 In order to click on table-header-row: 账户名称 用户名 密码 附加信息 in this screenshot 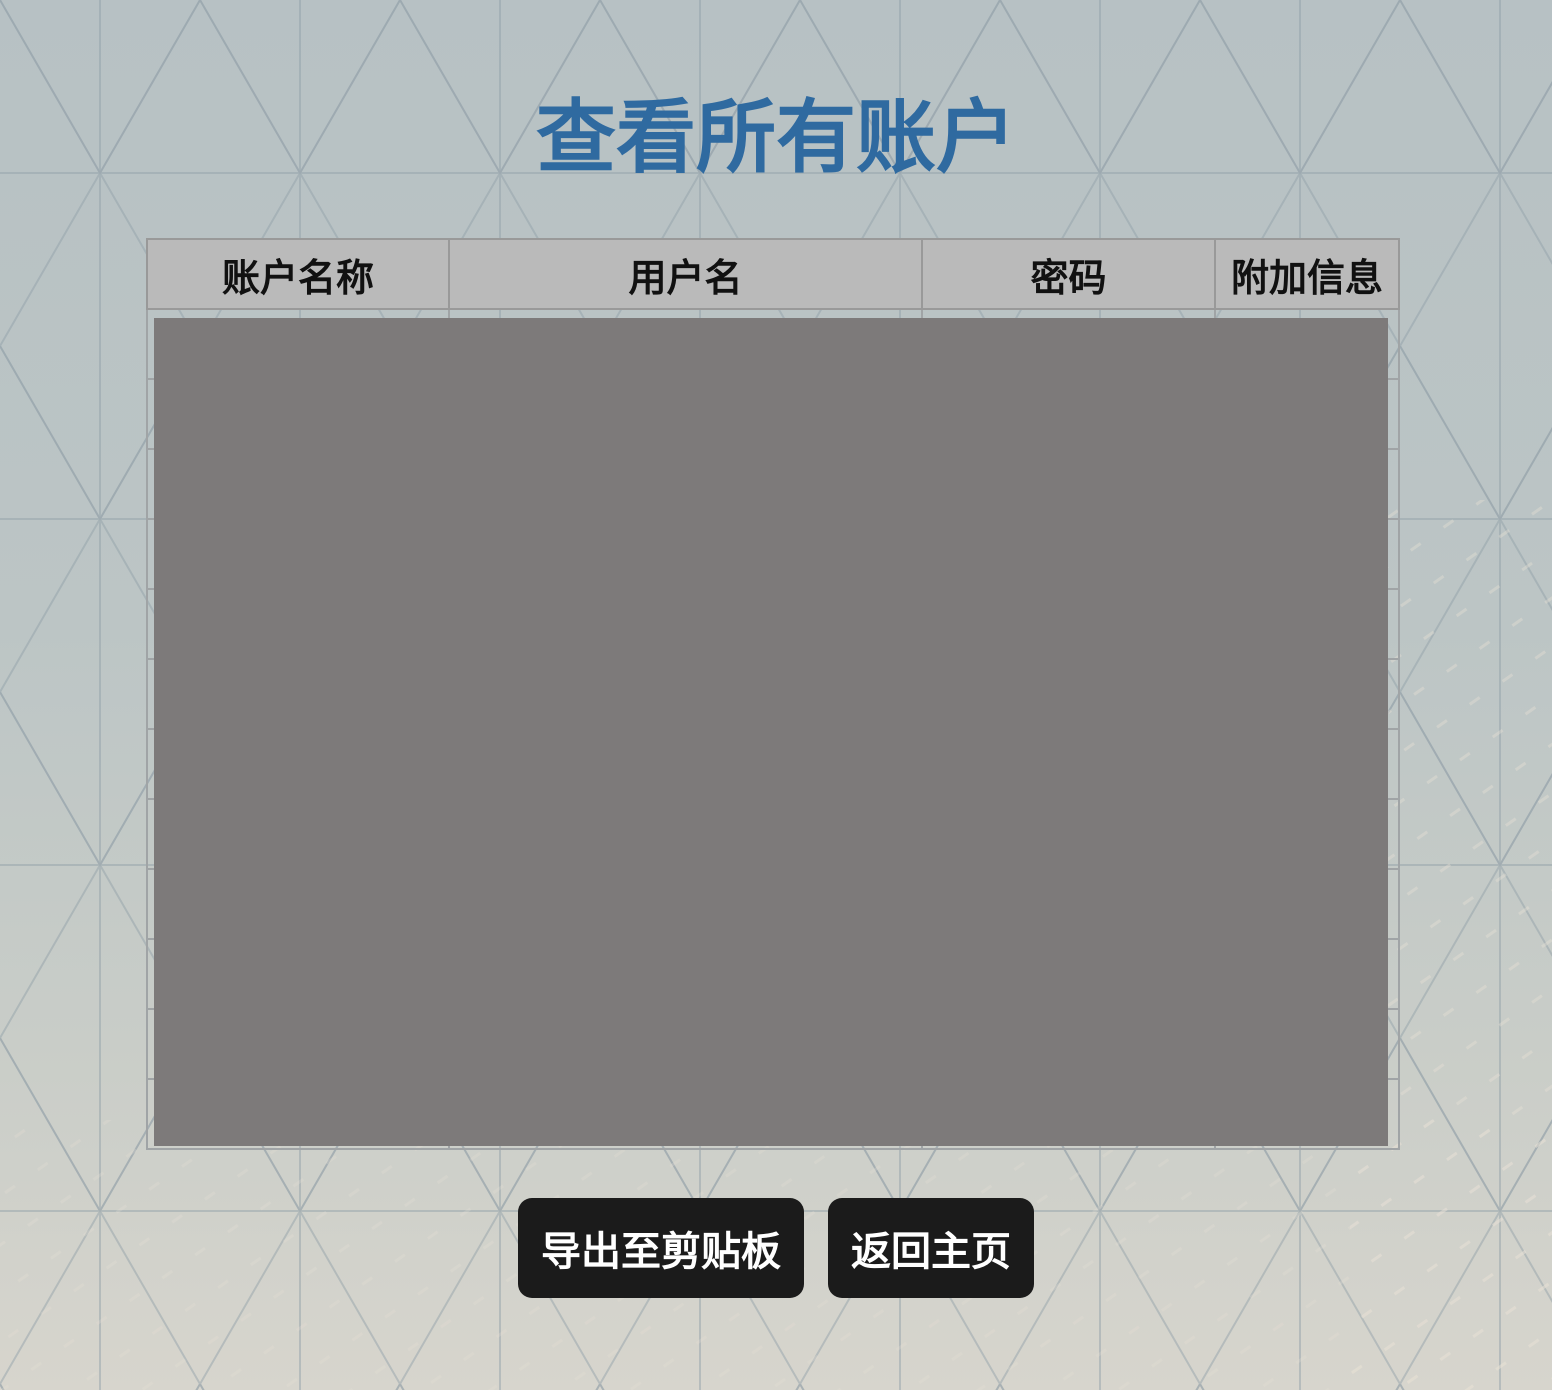, I will do `click(773, 274)`.